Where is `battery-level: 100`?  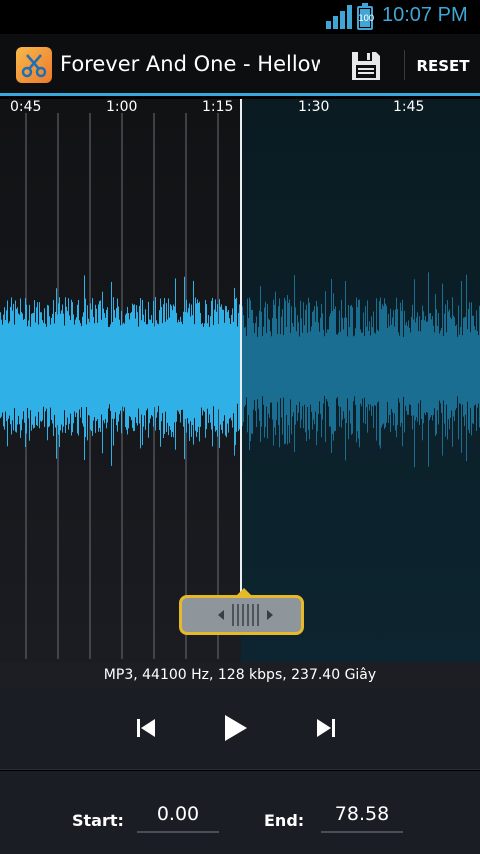 battery-level: 100 is located at coordinates (366, 19).